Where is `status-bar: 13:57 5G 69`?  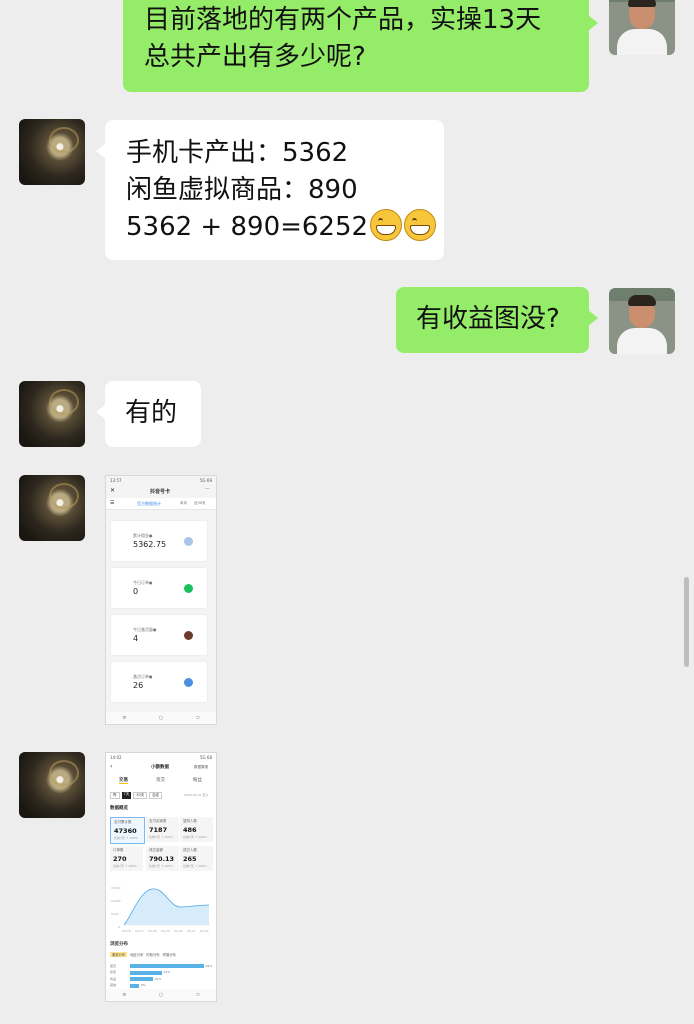
status-bar: 13:57 5G 69 is located at coordinates (161, 480).